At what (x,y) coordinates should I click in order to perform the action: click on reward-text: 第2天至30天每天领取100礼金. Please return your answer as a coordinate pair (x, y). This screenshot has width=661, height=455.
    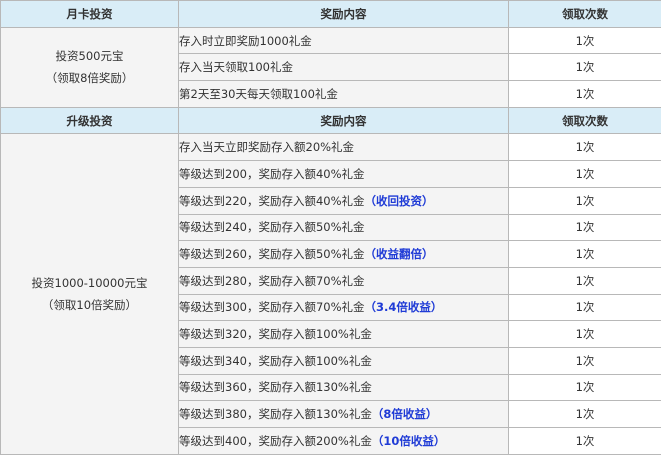
    Looking at the image, I should click on (258, 93).